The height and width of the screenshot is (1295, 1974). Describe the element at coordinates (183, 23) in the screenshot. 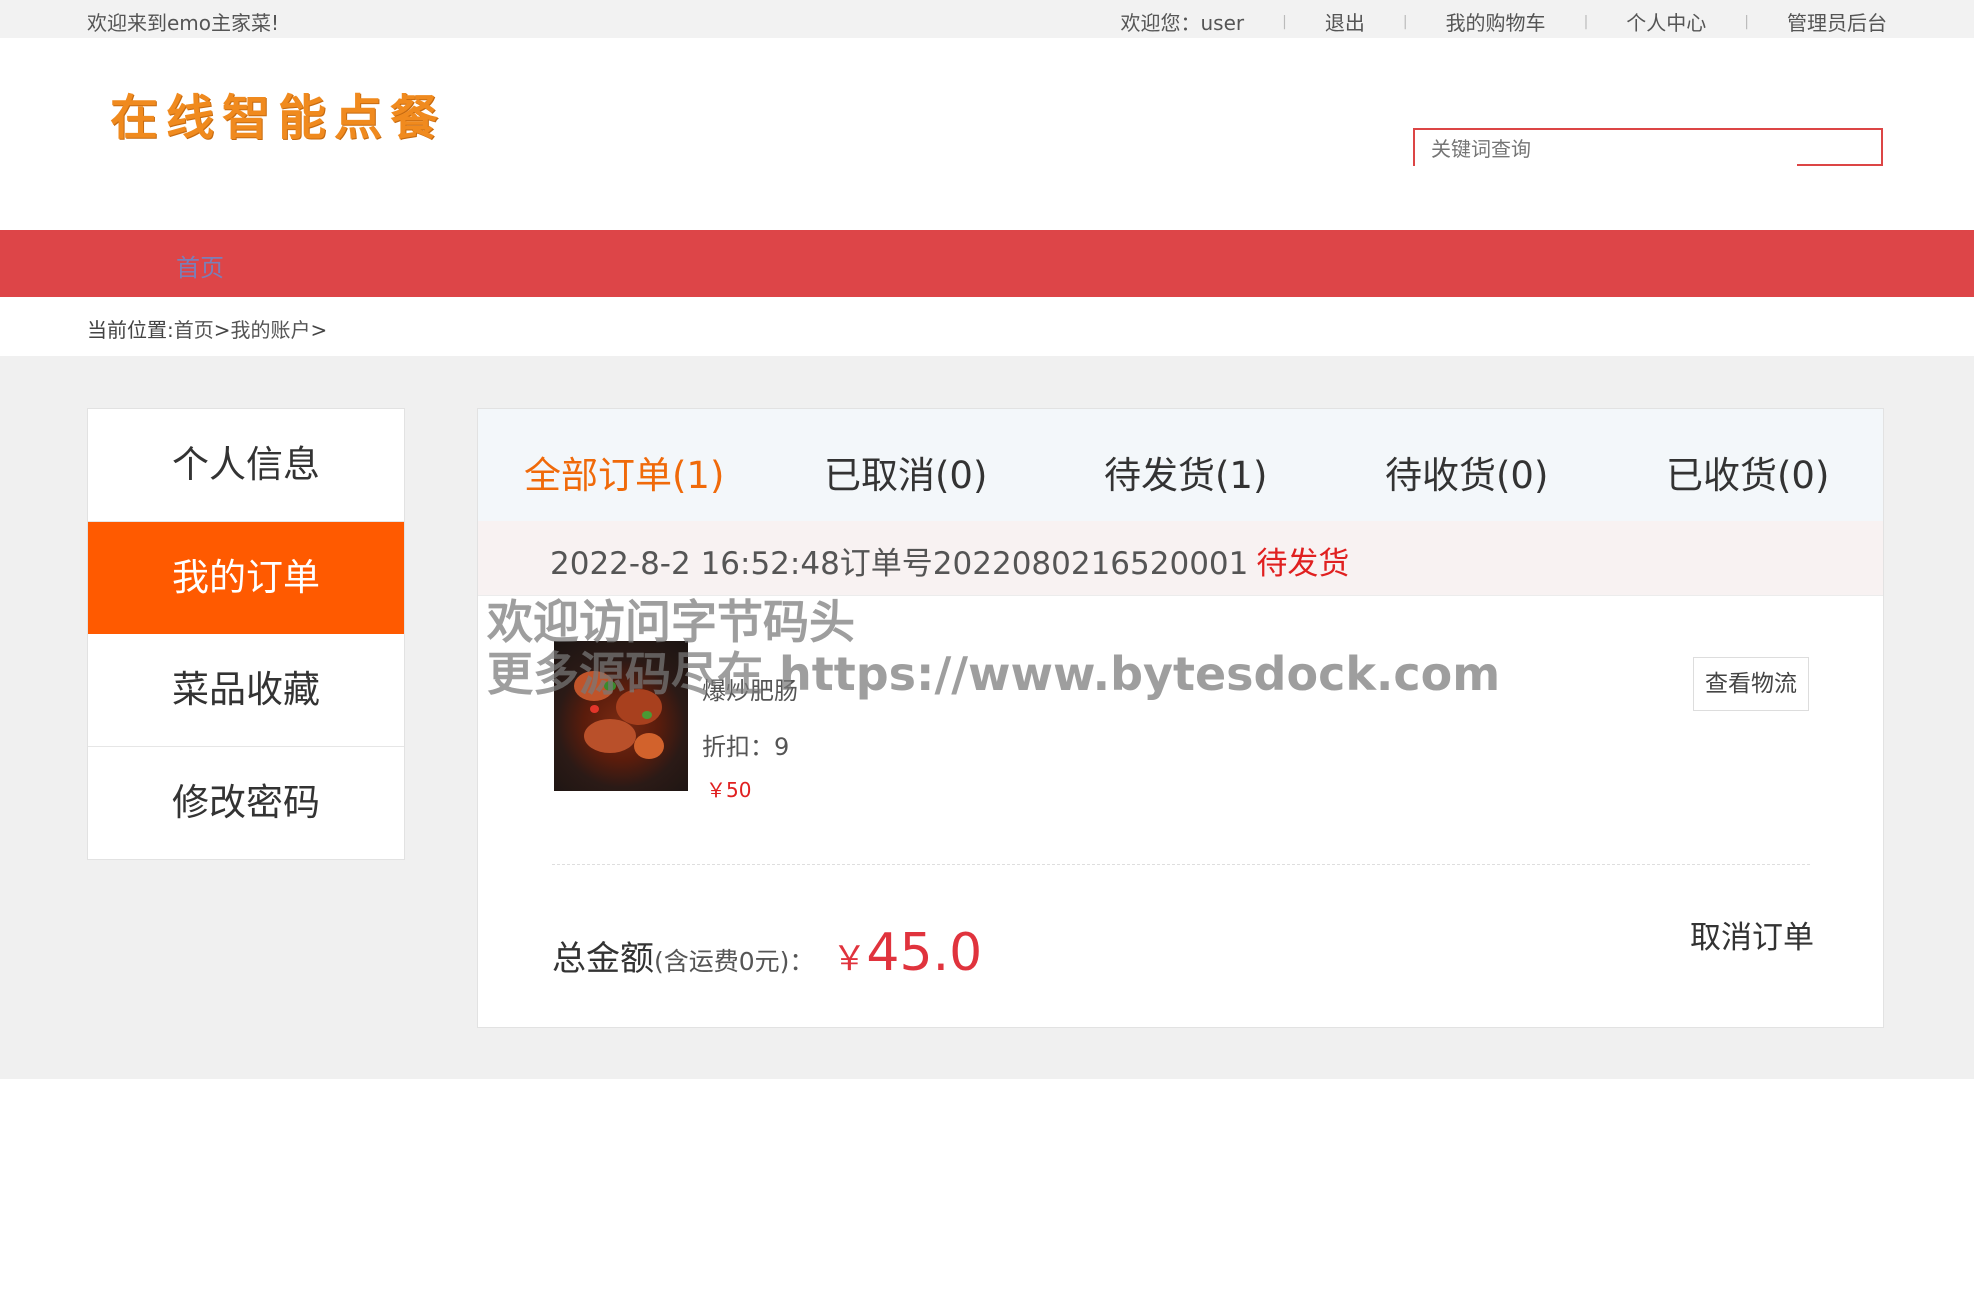

I see `site-welcome-text: 欢迎来到emo主家菜!` at that location.